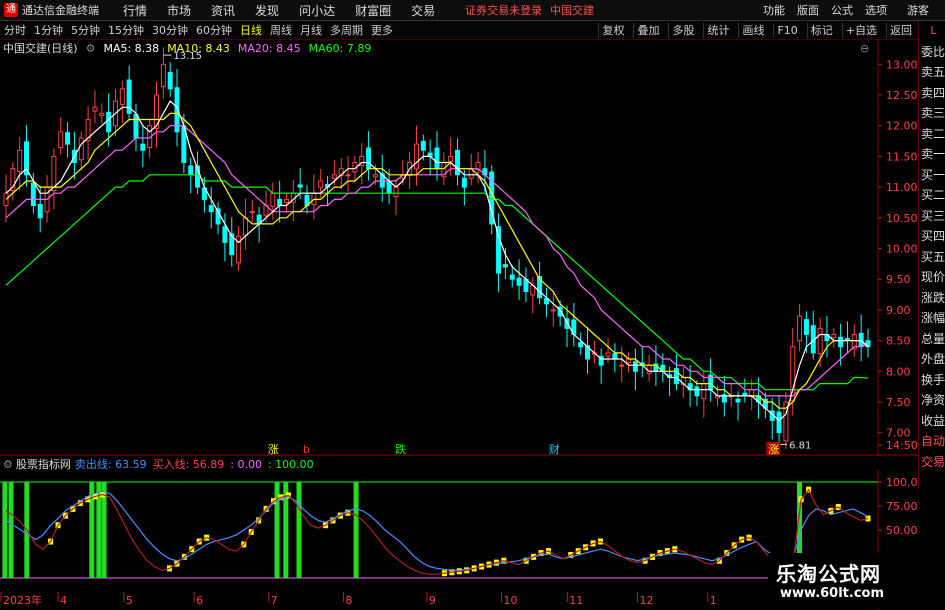  I want to click on menu-news: 资讯, so click(223, 10).